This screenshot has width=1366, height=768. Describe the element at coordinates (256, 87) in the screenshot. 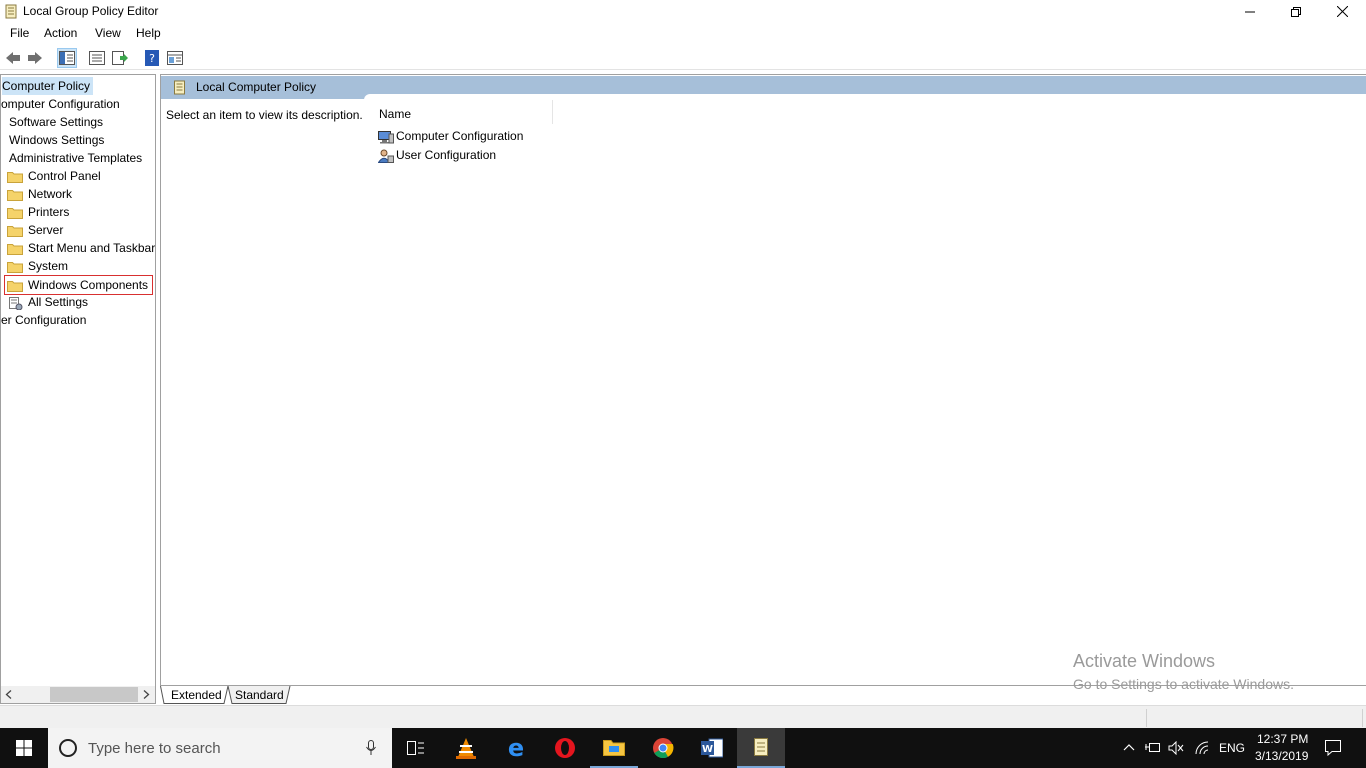

I see `pane-header-title: Local Computer Policy` at that location.